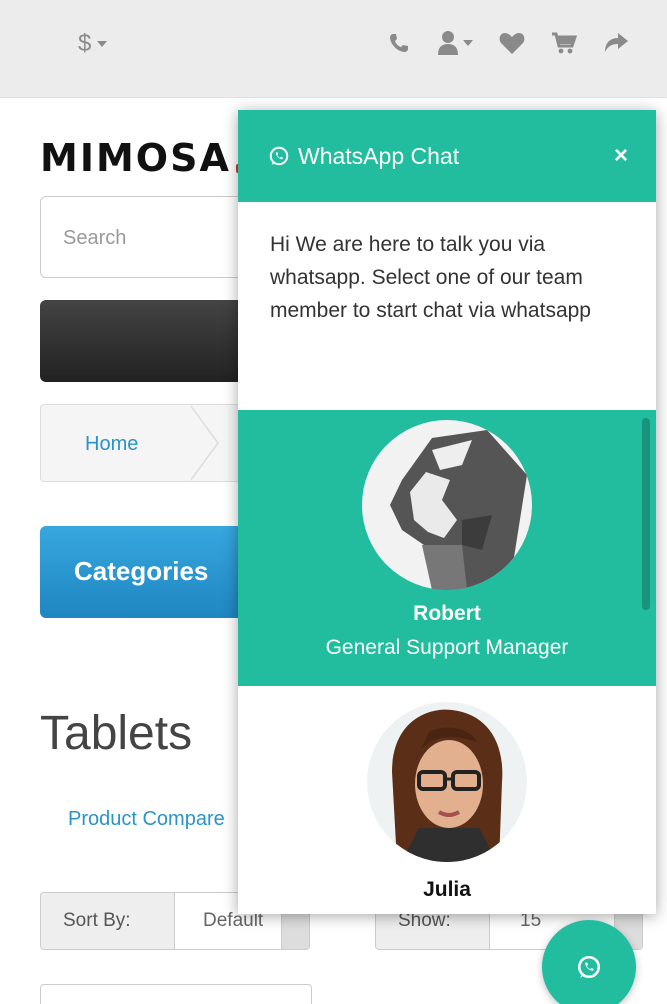  I want to click on currency-symbol: $, so click(85, 43).